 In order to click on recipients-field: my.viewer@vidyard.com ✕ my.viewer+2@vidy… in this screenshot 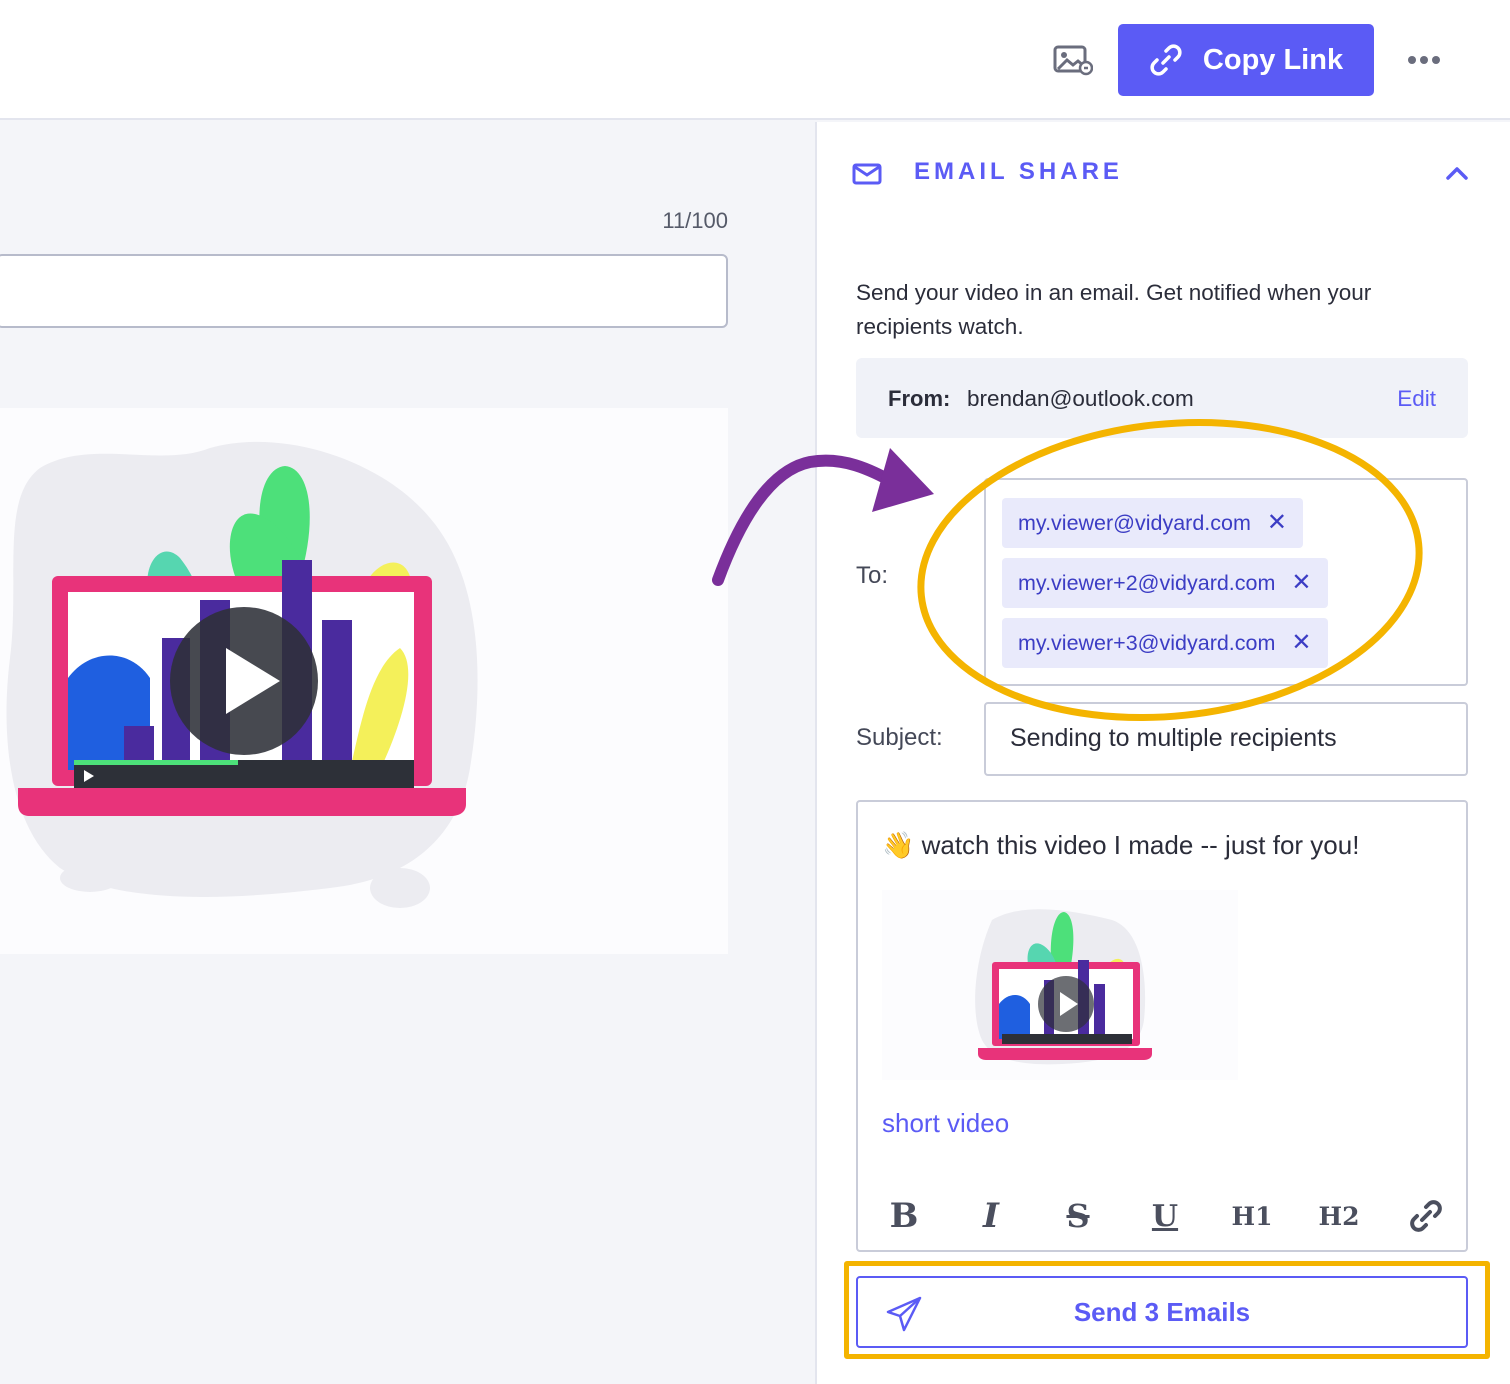, I will do `click(1226, 582)`.